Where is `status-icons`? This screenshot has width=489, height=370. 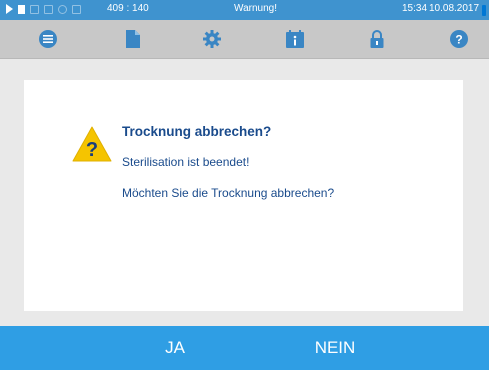 status-icons is located at coordinates (43, 9).